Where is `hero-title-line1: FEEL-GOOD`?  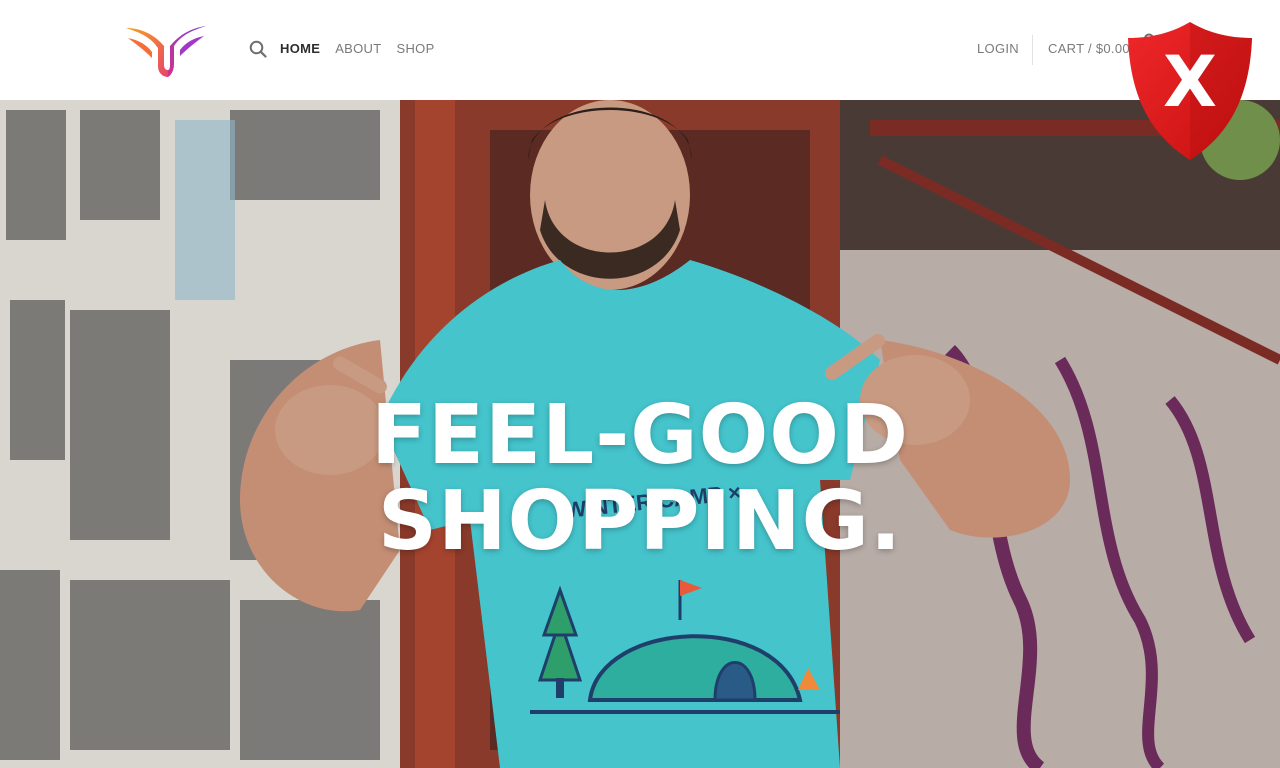
hero-title-line1: FEEL-GOOD is located at coordinates (640, 435).